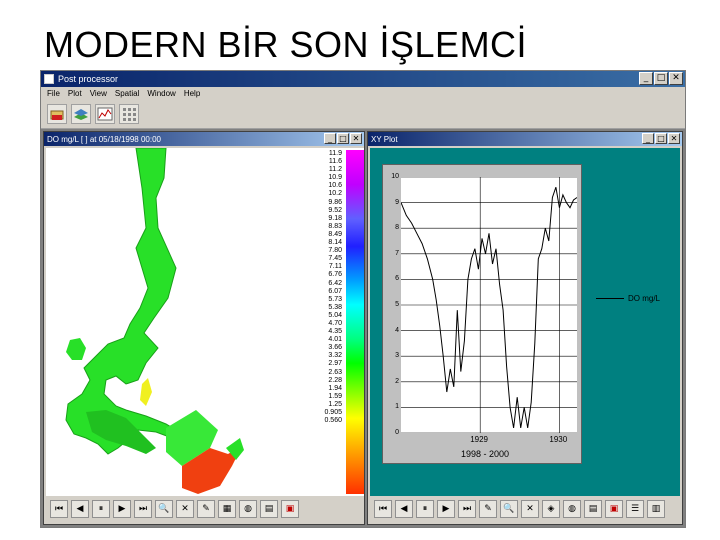  What do you see at coordinates (98, 93) in the screenshot?
I see `menu-view: View` at bounding box center [98, 93].